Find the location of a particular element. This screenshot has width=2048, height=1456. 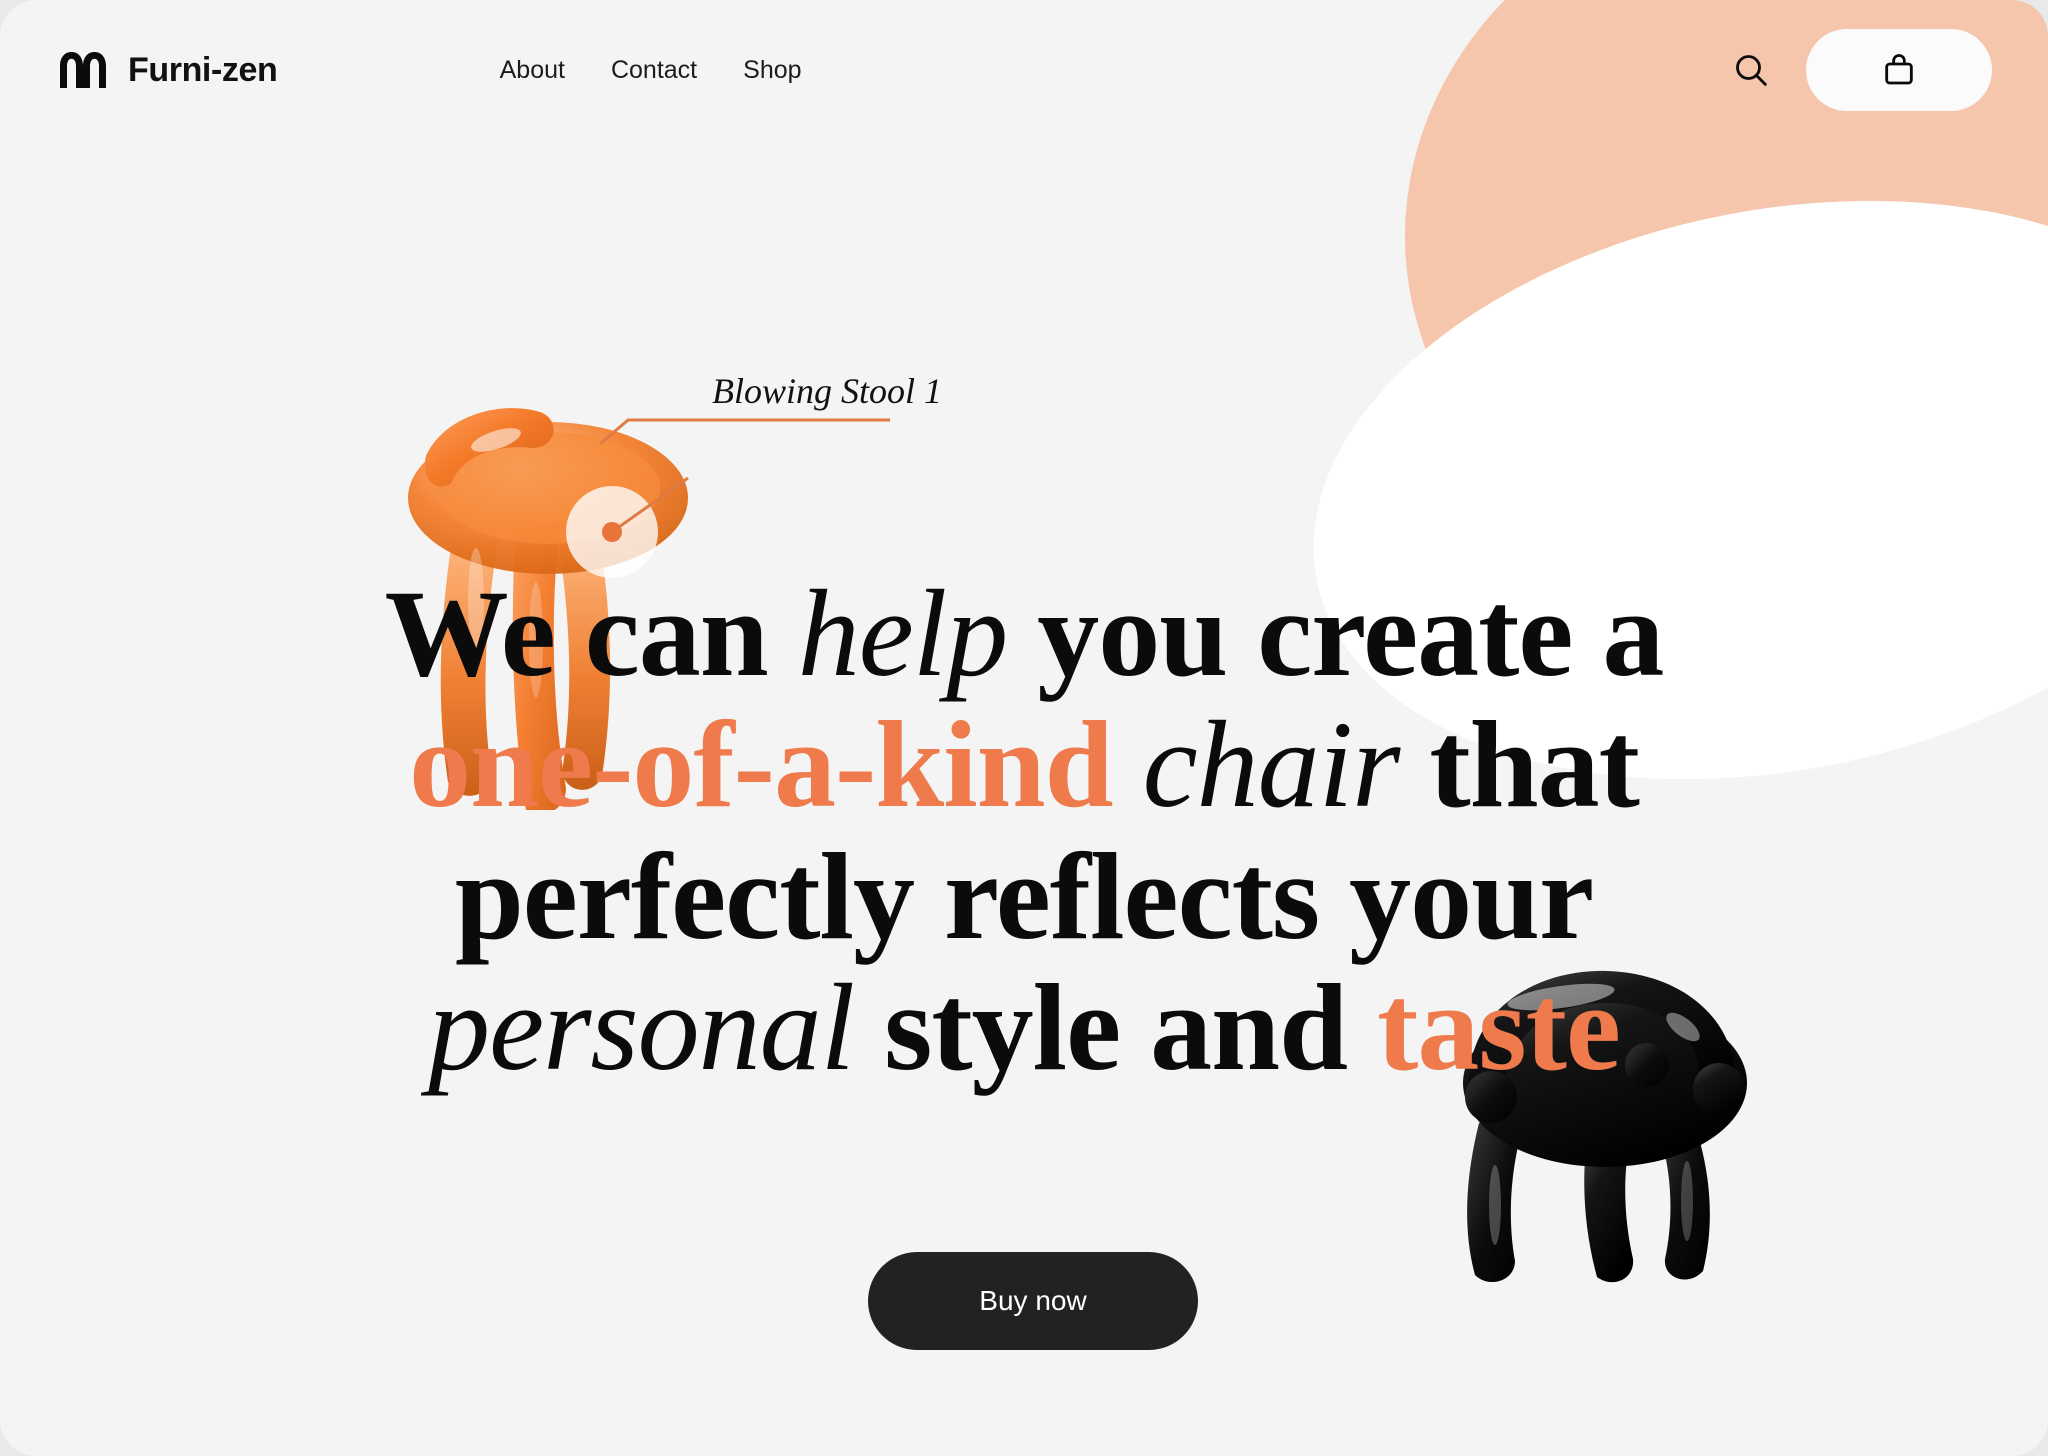

header-actions is located at coordinates (1859, 70).